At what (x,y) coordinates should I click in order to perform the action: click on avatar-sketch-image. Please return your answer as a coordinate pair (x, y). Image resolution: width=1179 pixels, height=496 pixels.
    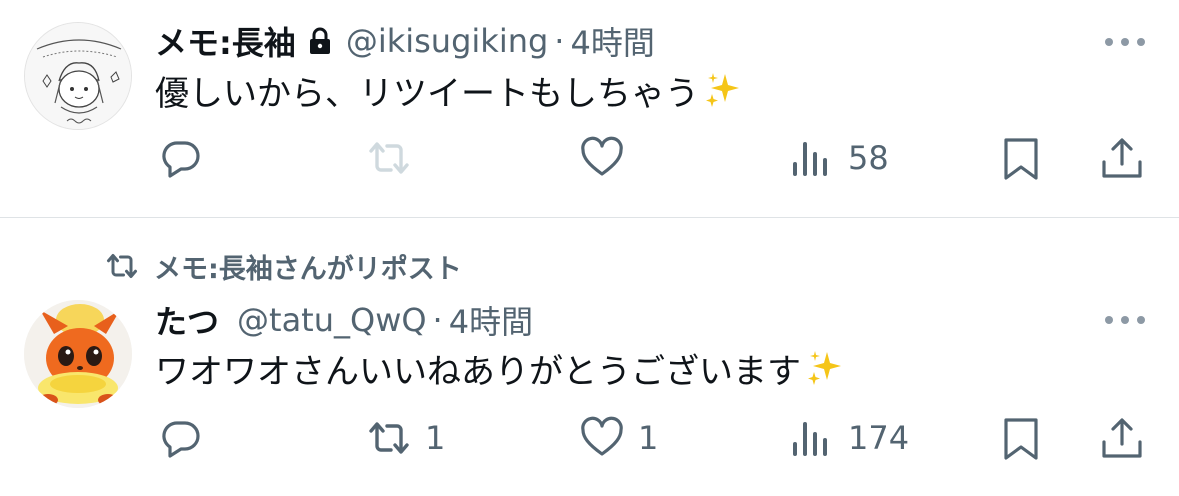
    Looking at the image, I should click on (78, 76).